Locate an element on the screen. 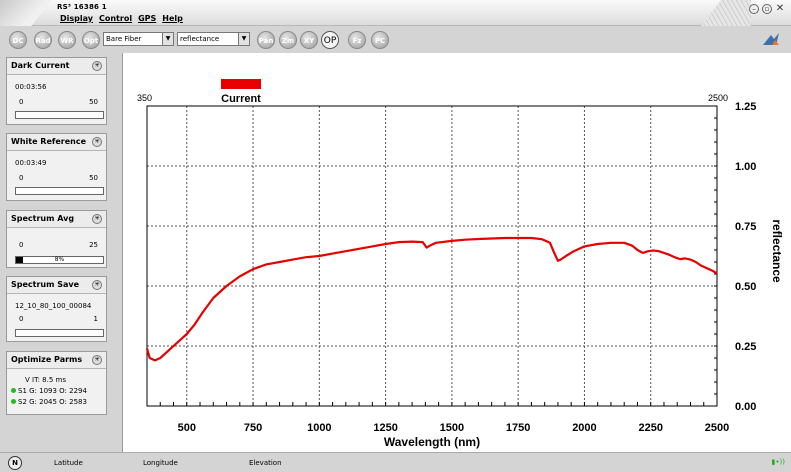  zoom-button: Zm is located at coordinates (288, 40).